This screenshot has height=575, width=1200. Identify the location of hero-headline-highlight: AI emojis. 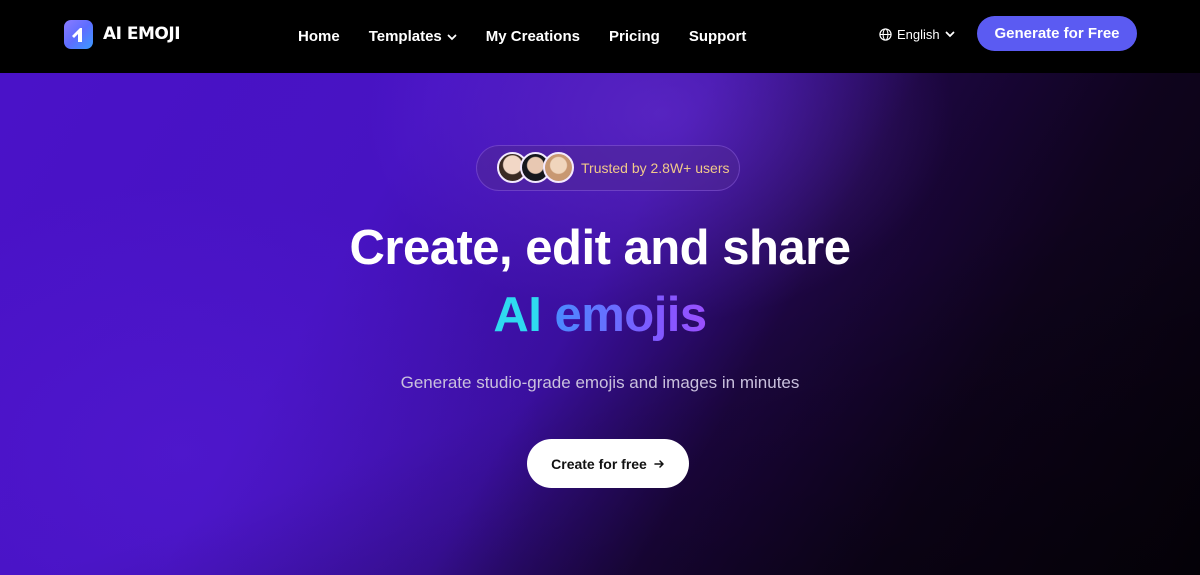
(600, 315).